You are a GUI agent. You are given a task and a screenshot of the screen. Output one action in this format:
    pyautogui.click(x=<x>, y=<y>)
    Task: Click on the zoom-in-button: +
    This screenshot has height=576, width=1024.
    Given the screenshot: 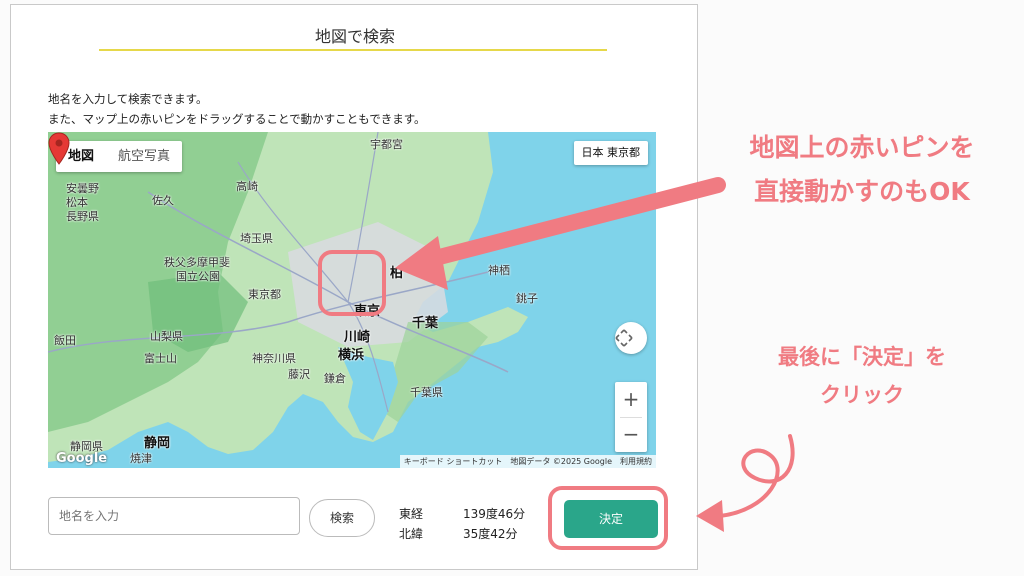 What is the action you would take?
    pyautogui.click(x=631, y=399)
    